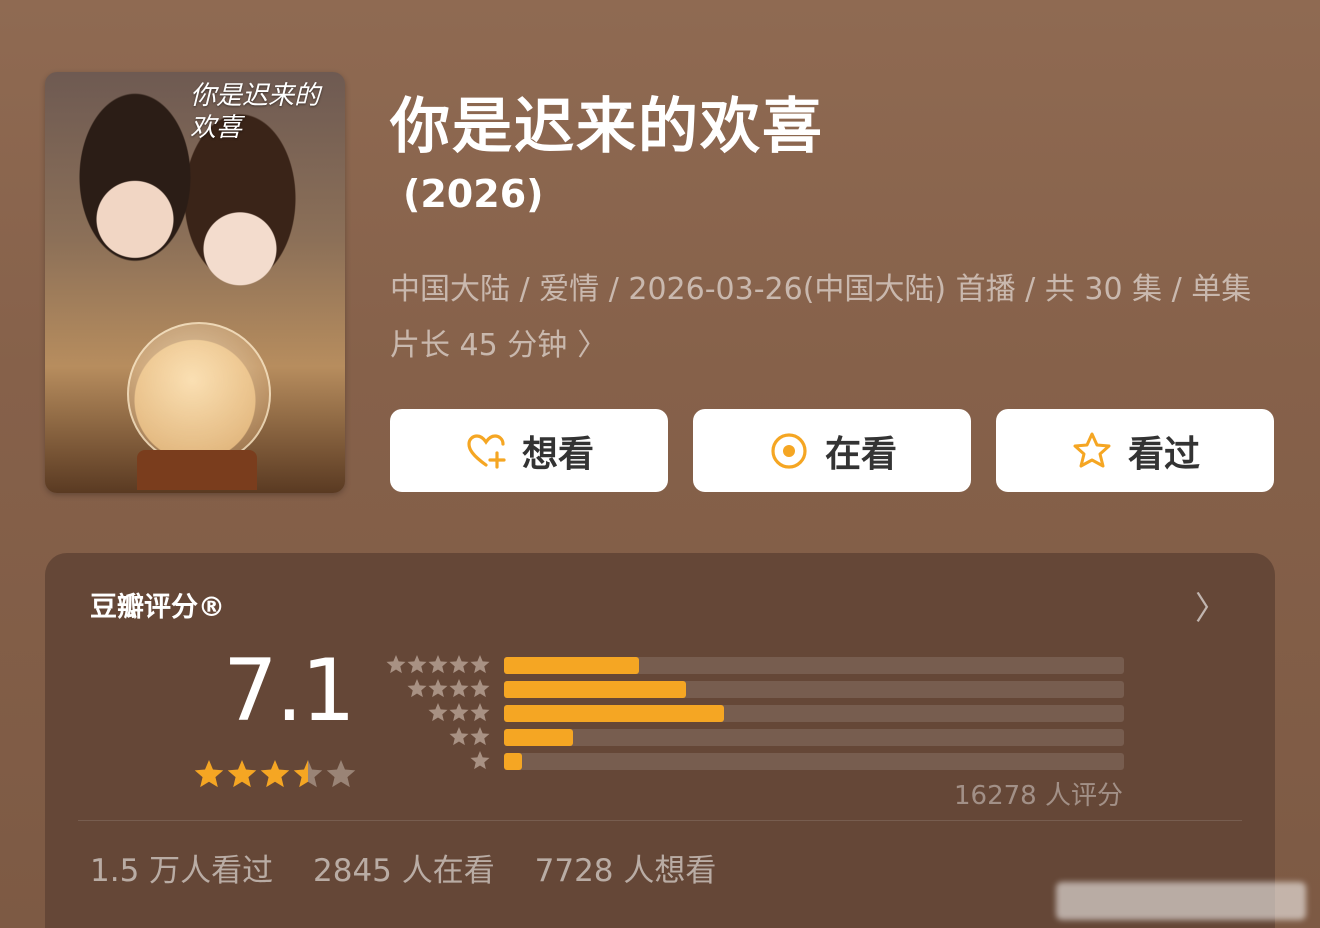  I want to click on distribution-star-labels, so click(436, 713).